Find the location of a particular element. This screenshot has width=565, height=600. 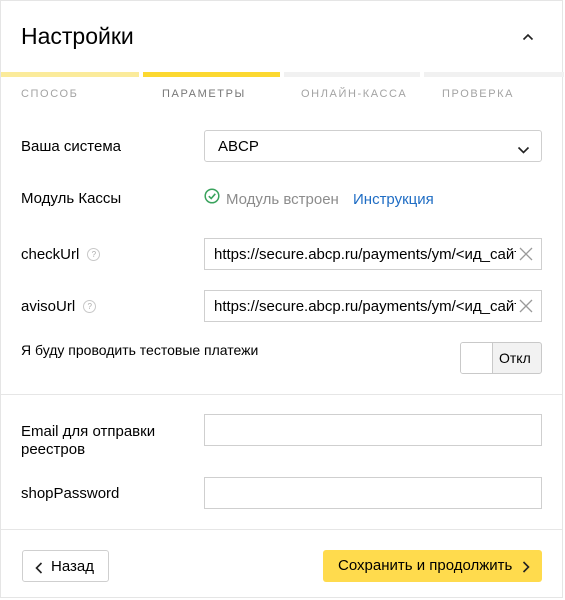

save-button-label: Сохранить и продолжить is located at coordinates (425, 565).